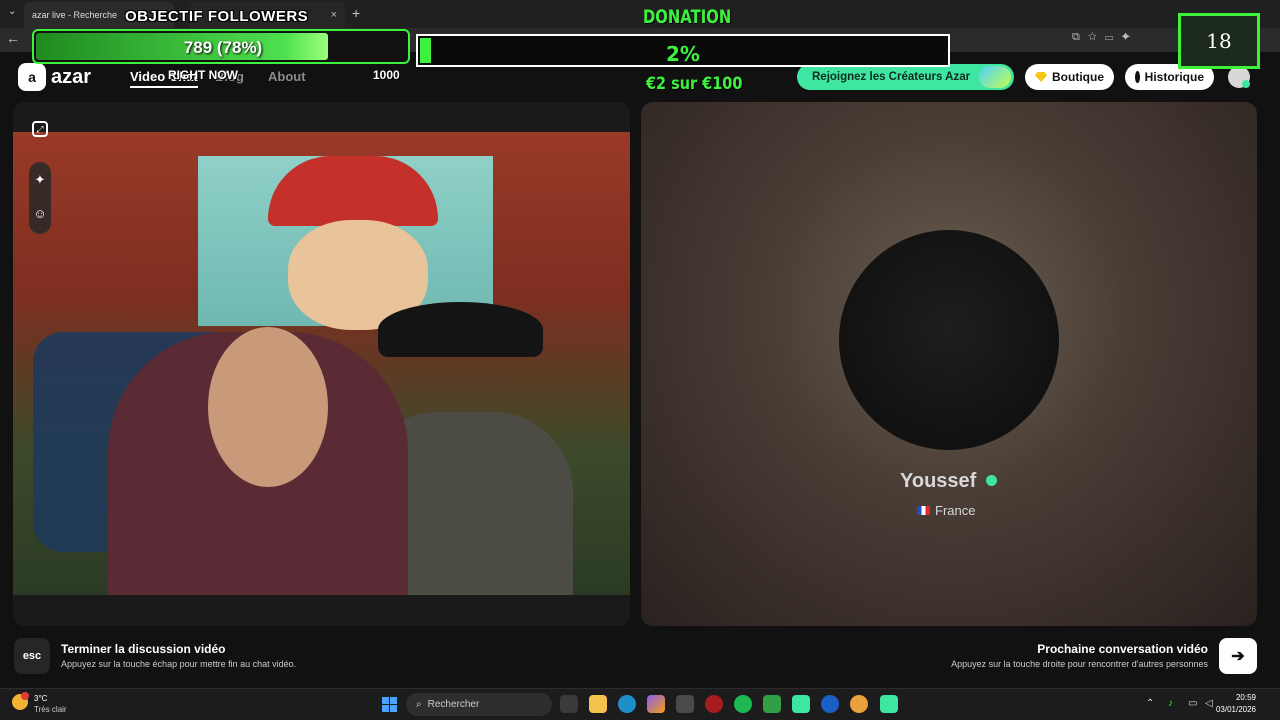  What do you see at coordinates (1236, 709) in the screenshot?
I see `taskbar-date: 03/01/2026` at bounding box center [1236, 709].